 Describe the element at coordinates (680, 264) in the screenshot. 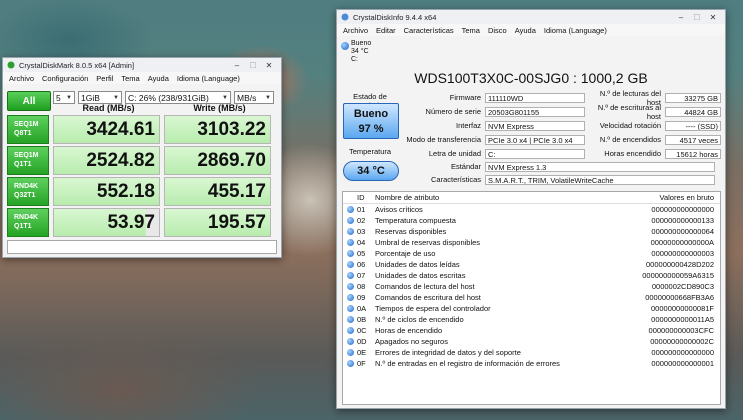

I see `attr-raw: 000000000428D202` at that location.